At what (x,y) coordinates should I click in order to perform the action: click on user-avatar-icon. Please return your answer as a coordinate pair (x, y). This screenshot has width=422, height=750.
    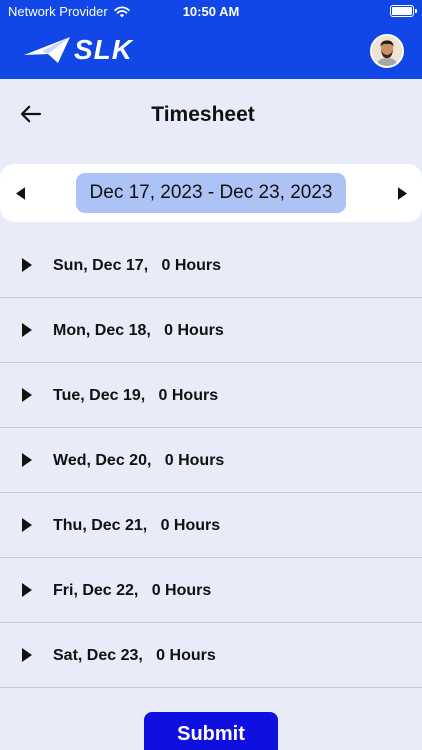
    Looking at the image, I should click on (387, 51).